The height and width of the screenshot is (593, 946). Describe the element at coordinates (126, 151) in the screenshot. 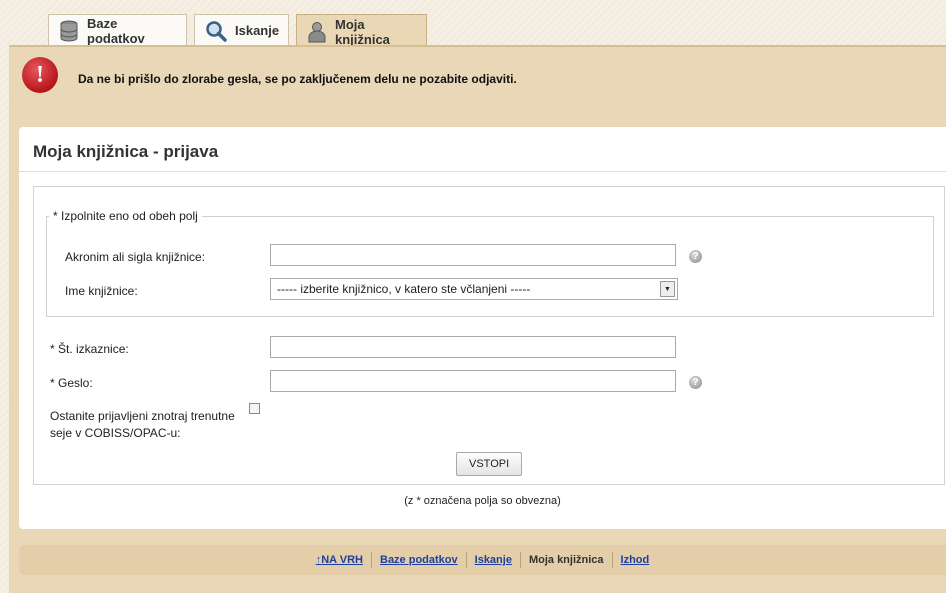

I see `page-title: Moja knjižnica - prijava` at that location.